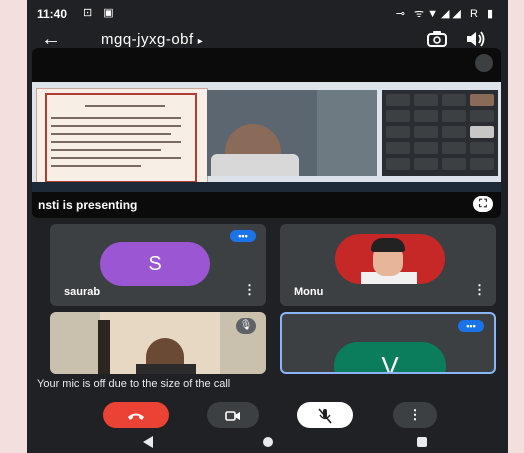 This screenshot has width=524, height=453. Describe the element at coordinates (88, 205) in the screenshot. I see `presenter-label: nsti is presenting` at that location.